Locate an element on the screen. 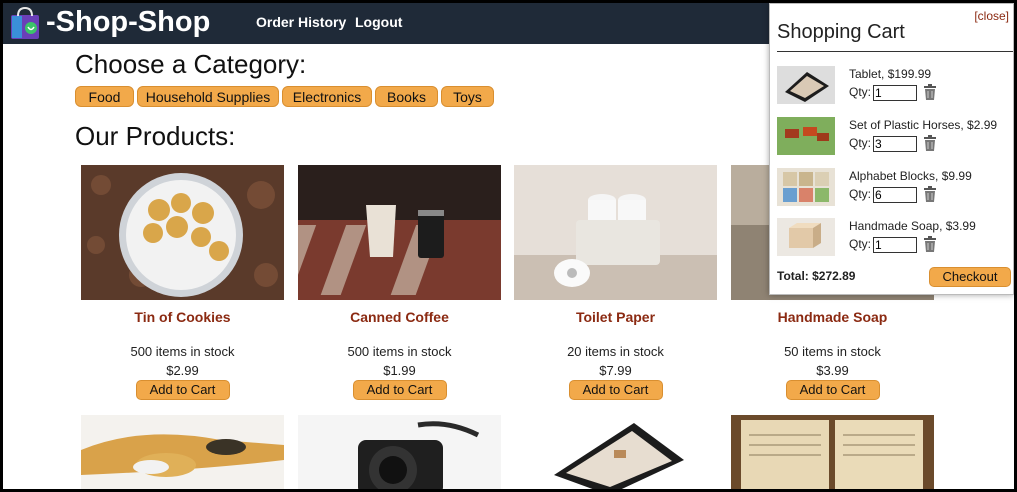 The height and width of the screenshot is (492, 1017). cart-item-name: Set of Plastic Horses, $2.99 is located at coordinates (923, 125).